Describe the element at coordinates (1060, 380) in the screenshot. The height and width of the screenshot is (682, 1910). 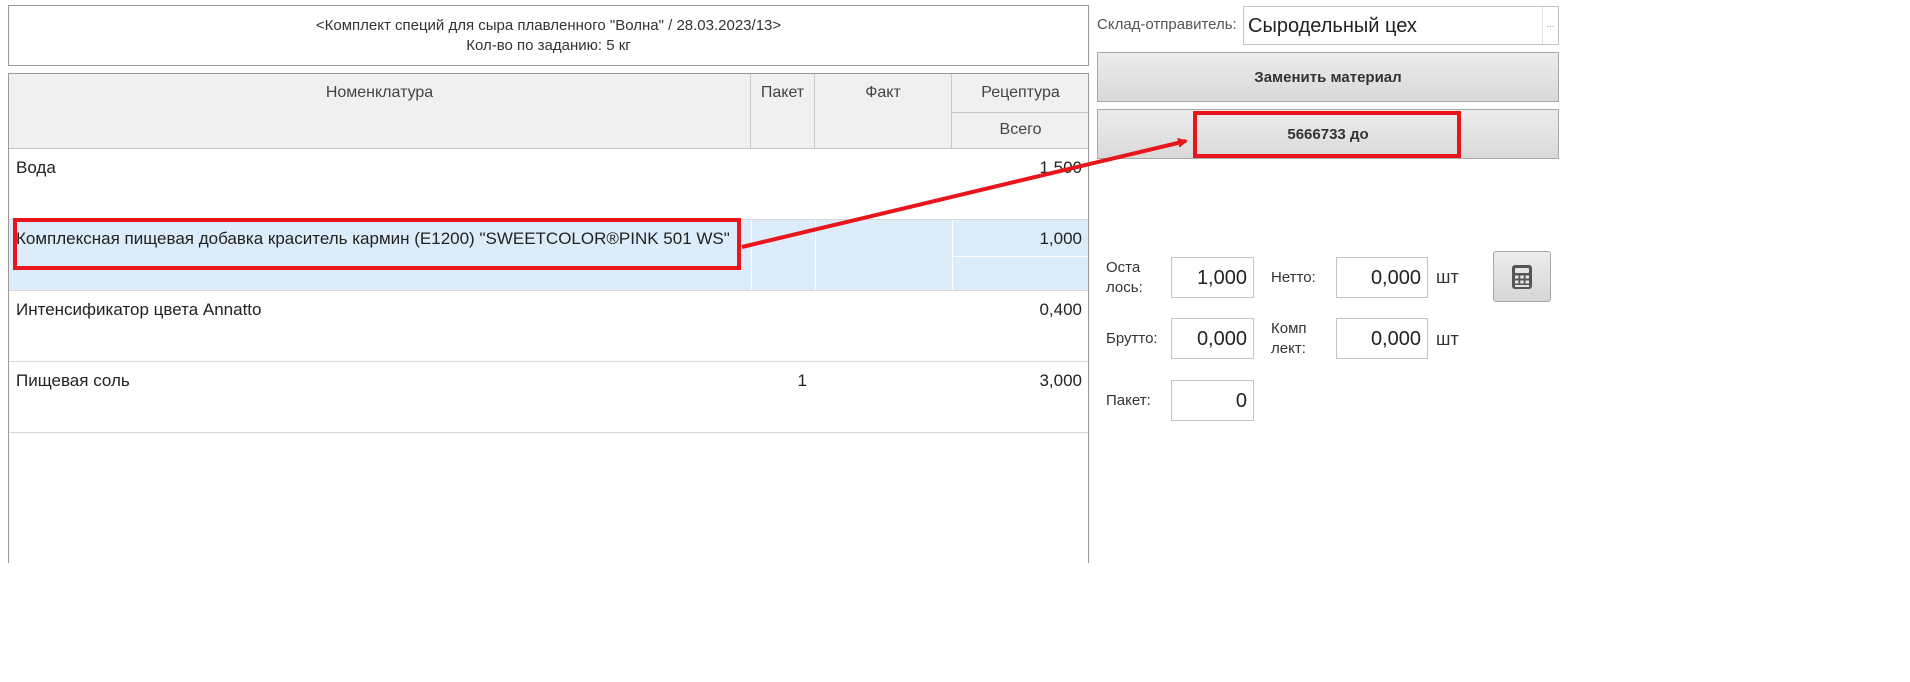
I see `row-total: 3,000` at that location.